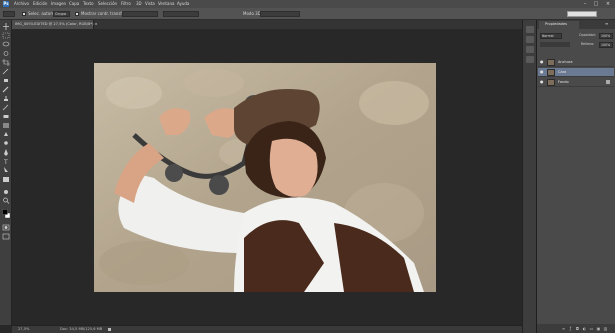  I want to click on layer-row-fondo: ● Fondo, so click(576, 82).